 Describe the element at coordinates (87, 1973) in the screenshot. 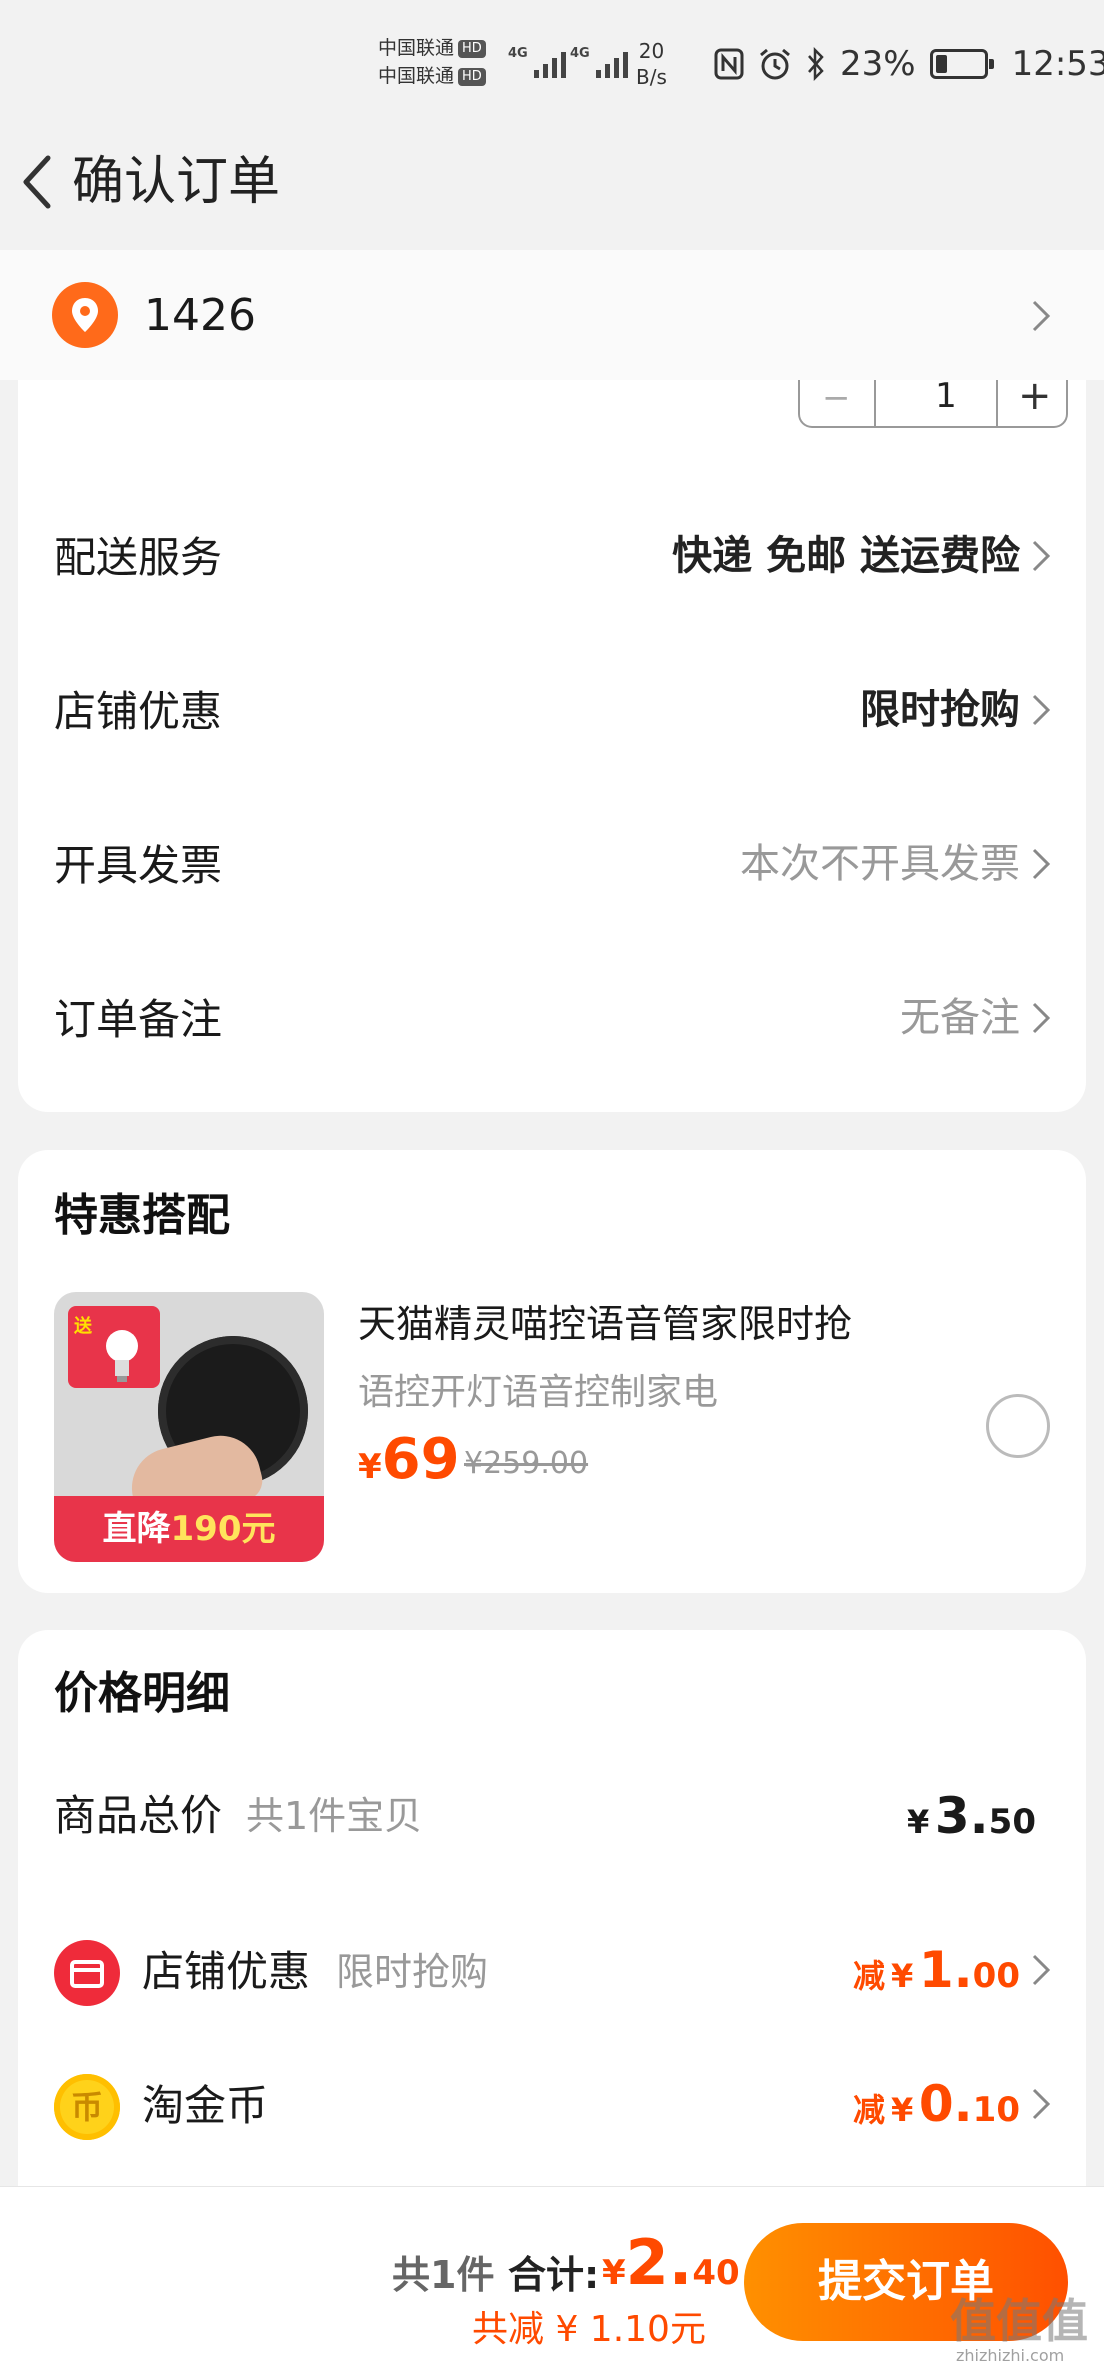

I see `shop-icon` at that location.